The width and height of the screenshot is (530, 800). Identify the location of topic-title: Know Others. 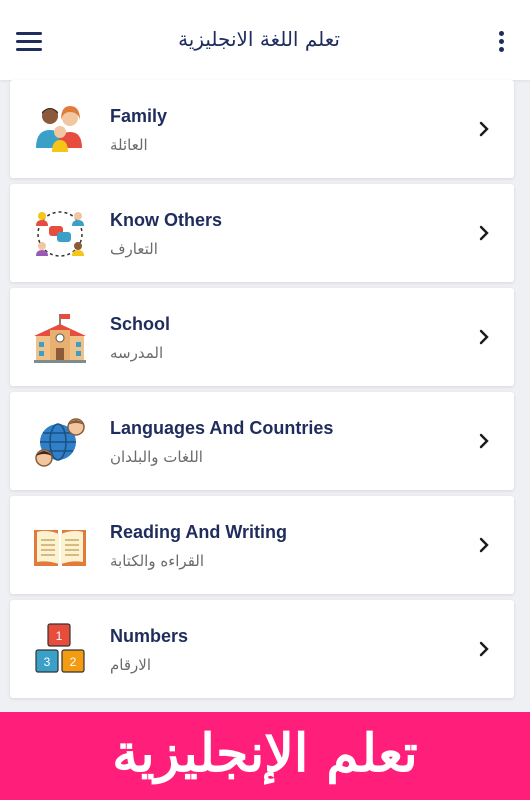
(166, 220).